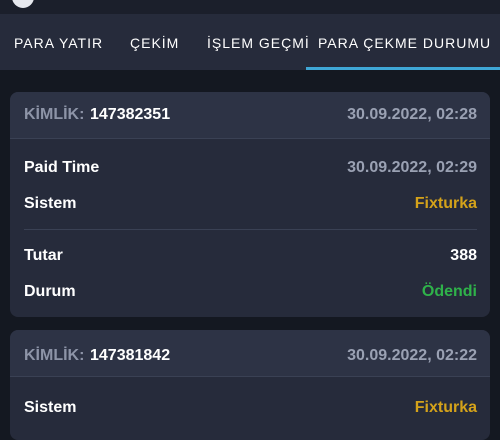 The image size is (500, 440). I want to click on status-label: Durum, so click(50, 291).